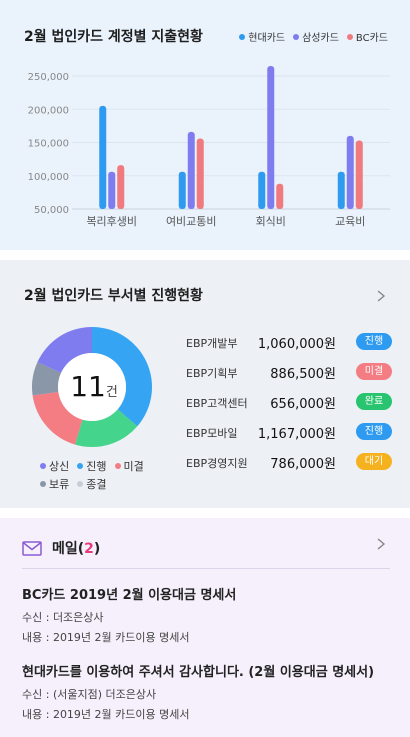 The image size is (410, 737). What do you see at coordinates (303, 374) in the screenshot?
I see `dept-amount: 886,500원` at bounding box center [303, 374].